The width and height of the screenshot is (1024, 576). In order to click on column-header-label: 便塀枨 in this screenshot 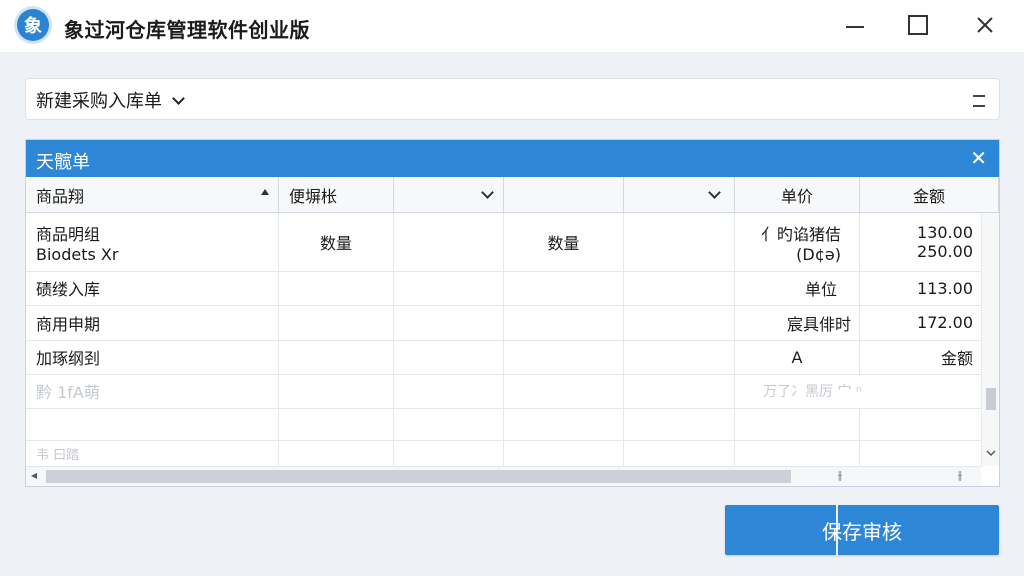, I will do `click(313, 196)`.